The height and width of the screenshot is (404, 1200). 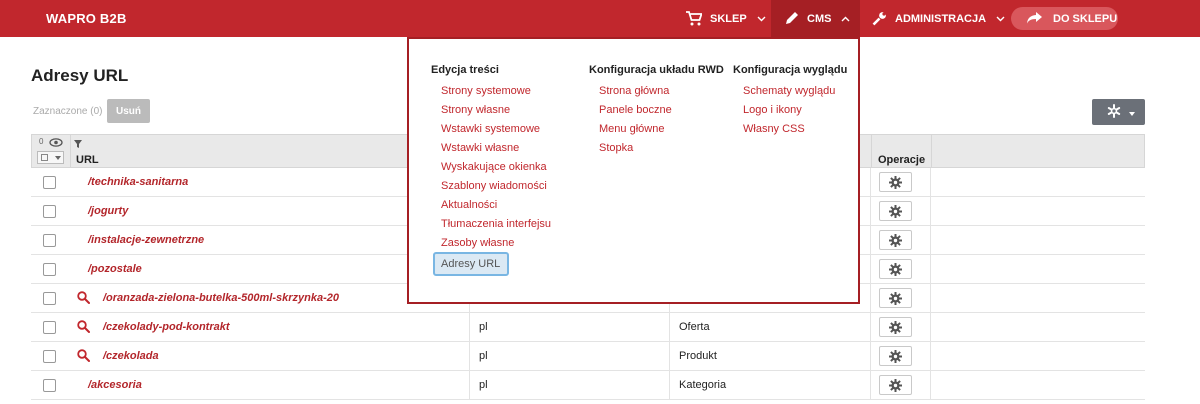 I want to click on go-to-shop-label: DO SKLEPU, so click(x=1085, y=18).